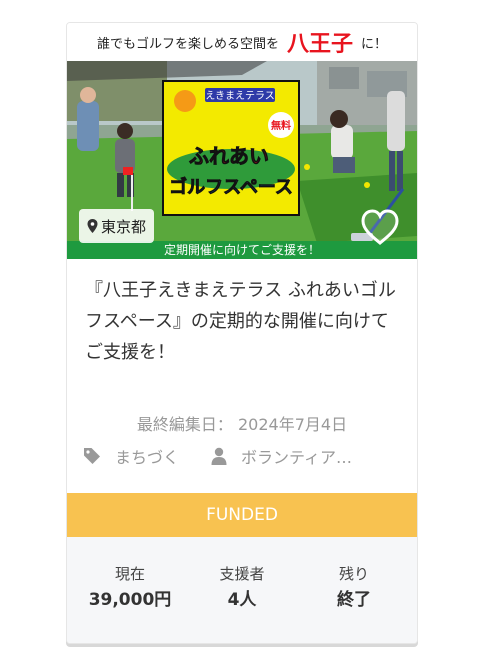 This screenshot has width=480, height=653. I want to click on stat-value: 終了, so click(354, 600).